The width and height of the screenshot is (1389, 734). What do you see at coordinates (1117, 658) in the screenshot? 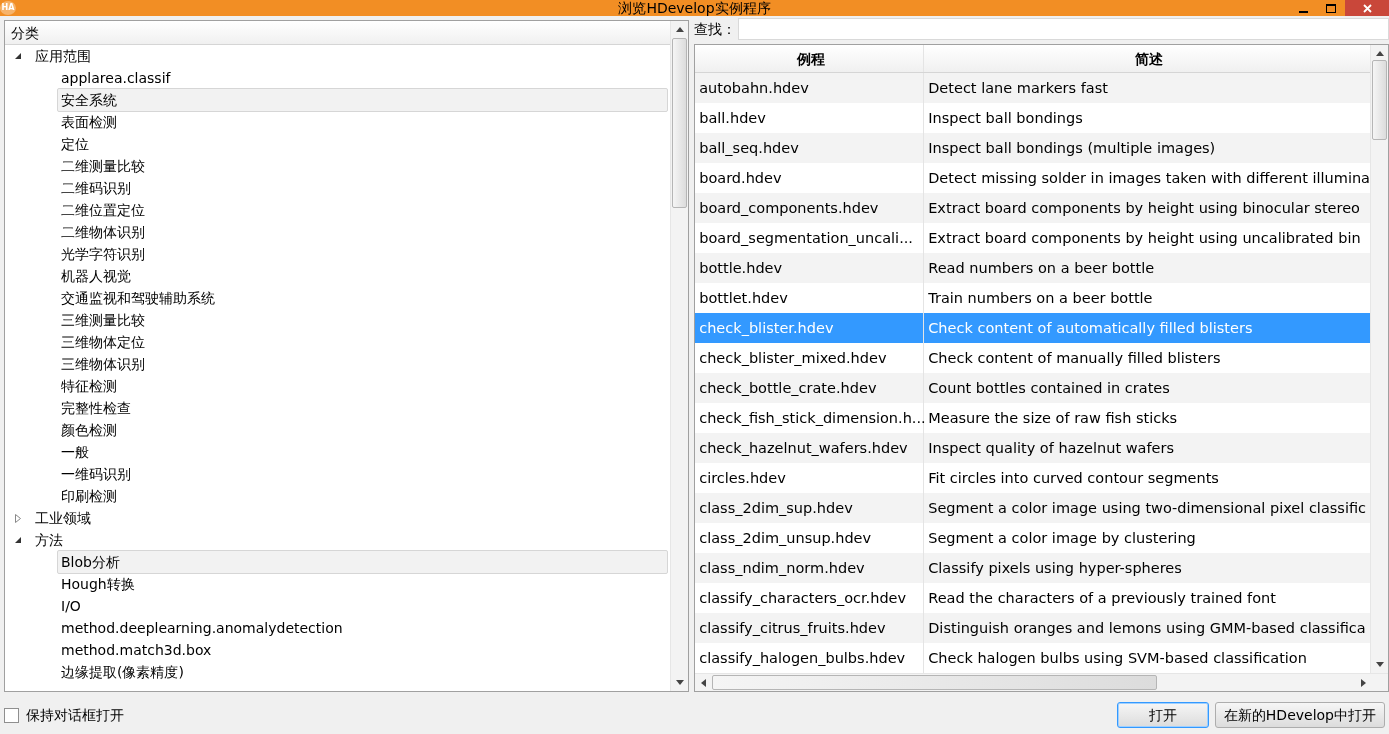
I see `table-cell-text: Check halogen bulbs using SVM-based classification` at bounding box center [1117, 658].